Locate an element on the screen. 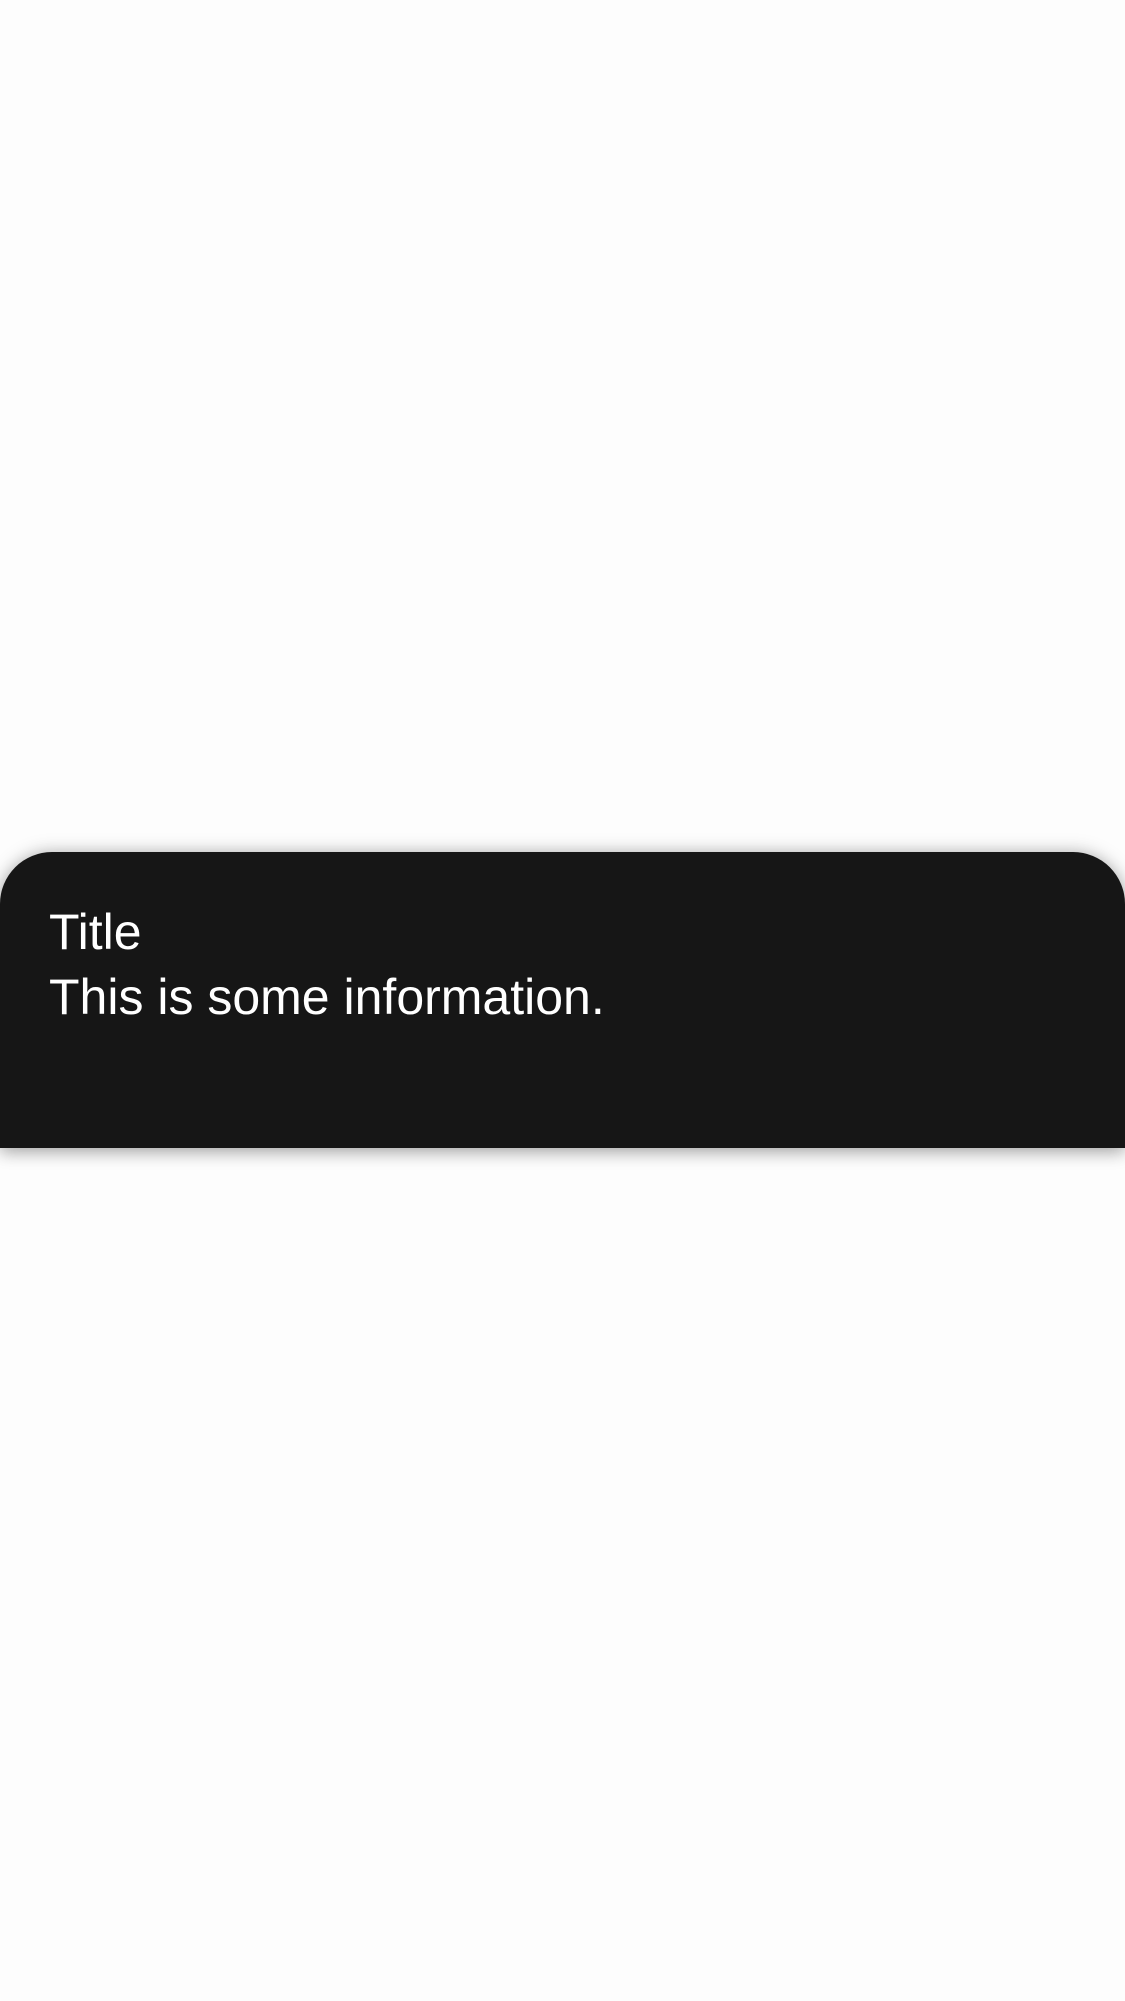  info-card: Title This is some information. is located at coordinates (562, 1000).